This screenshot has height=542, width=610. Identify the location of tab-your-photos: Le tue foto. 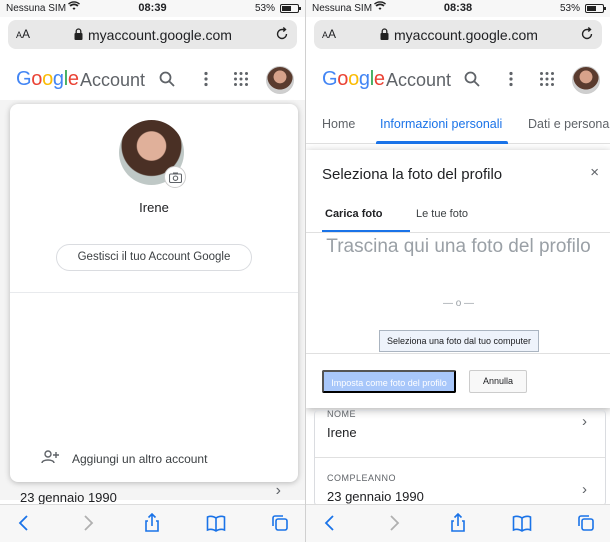
(442, 214).